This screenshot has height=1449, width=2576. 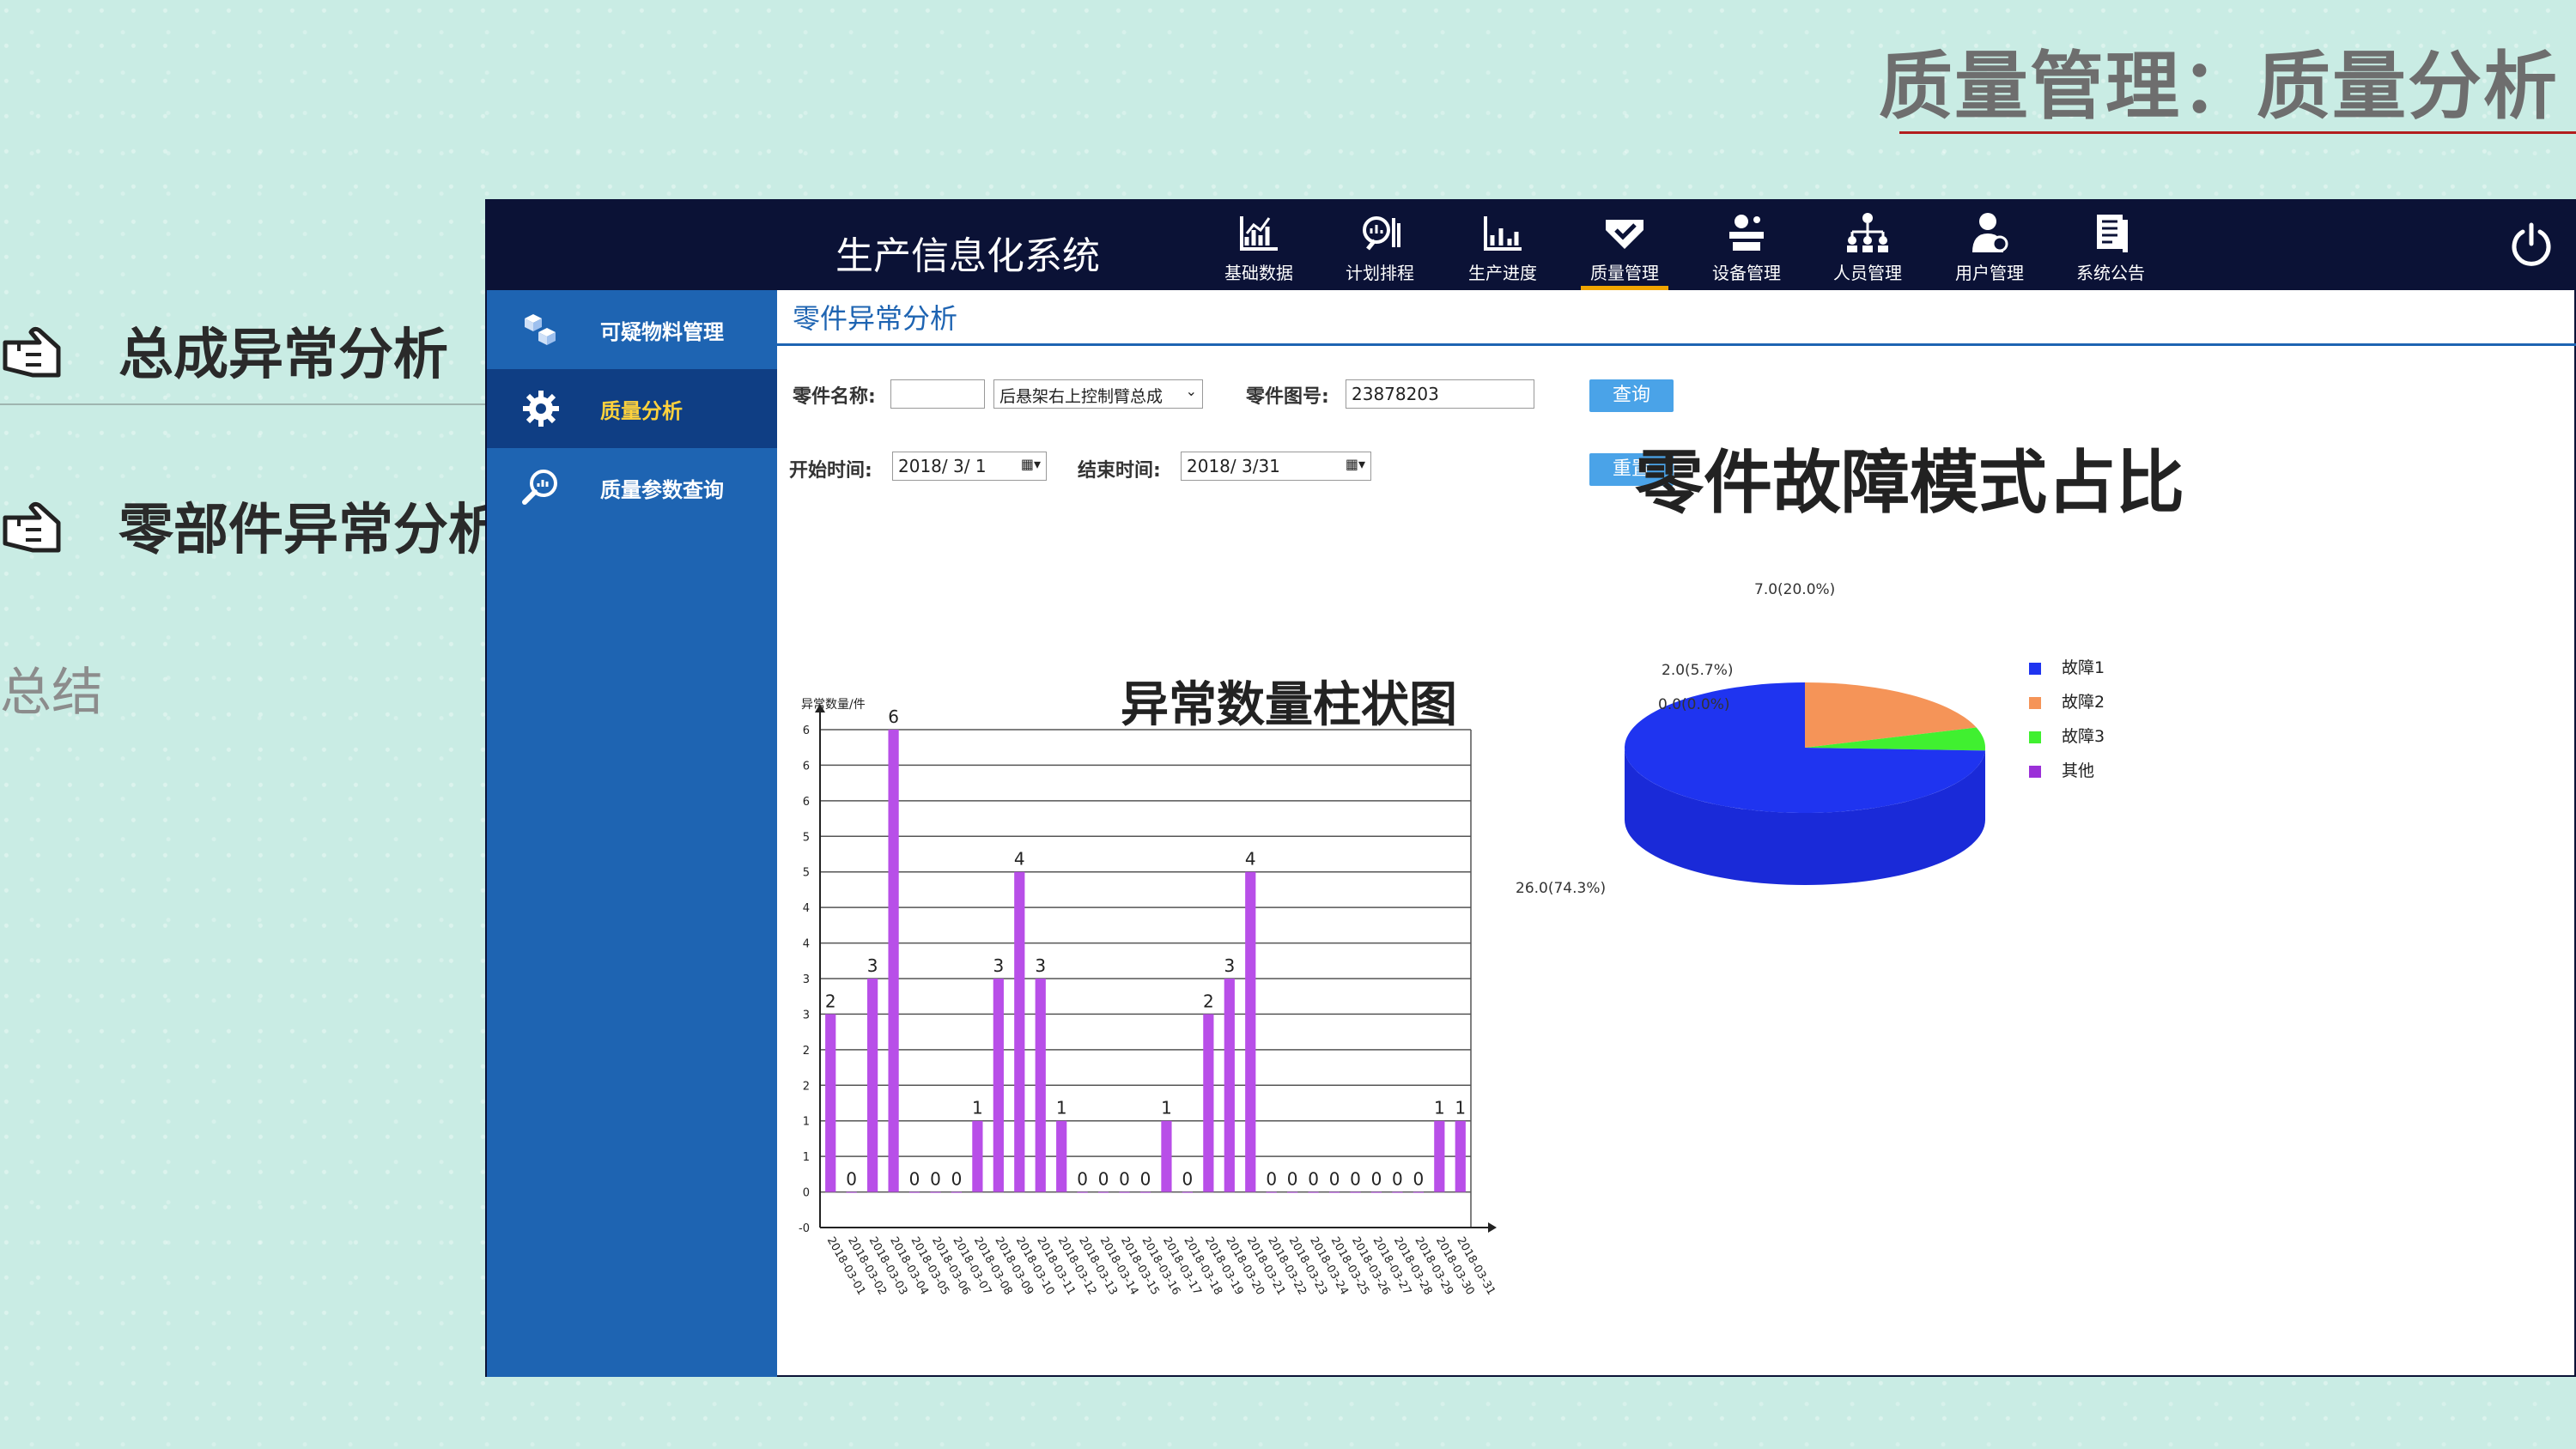 I want to click on nav-quality-management: 质量管理, so click(x=1624, y=251).